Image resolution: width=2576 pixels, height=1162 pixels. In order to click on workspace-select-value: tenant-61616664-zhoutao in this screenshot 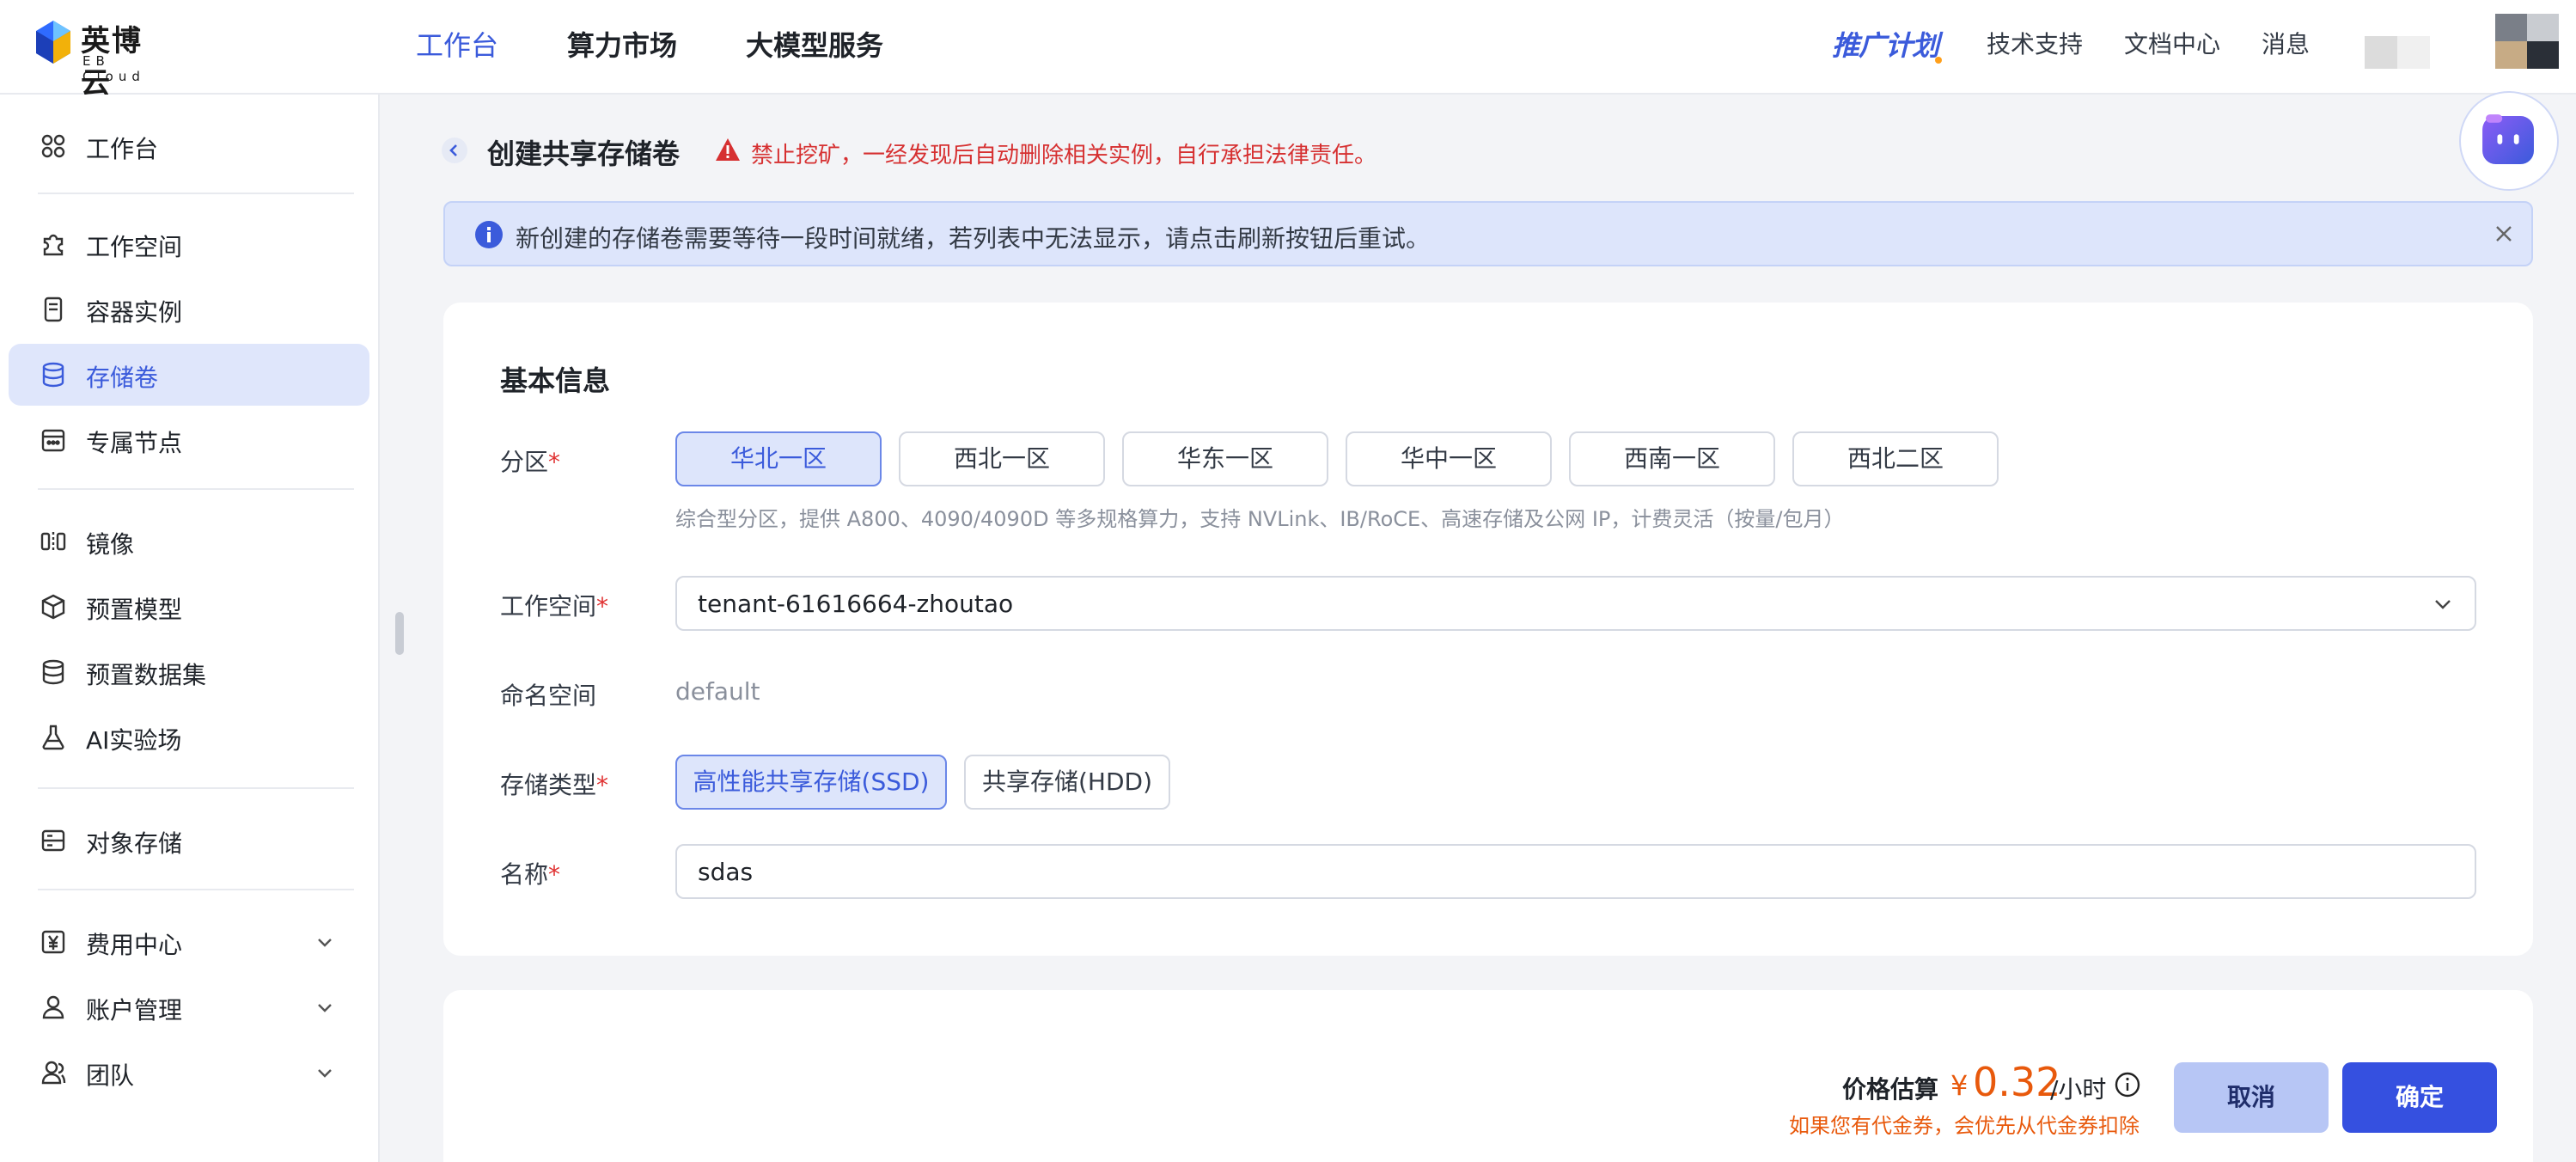, I will do `click(856, 604)`.